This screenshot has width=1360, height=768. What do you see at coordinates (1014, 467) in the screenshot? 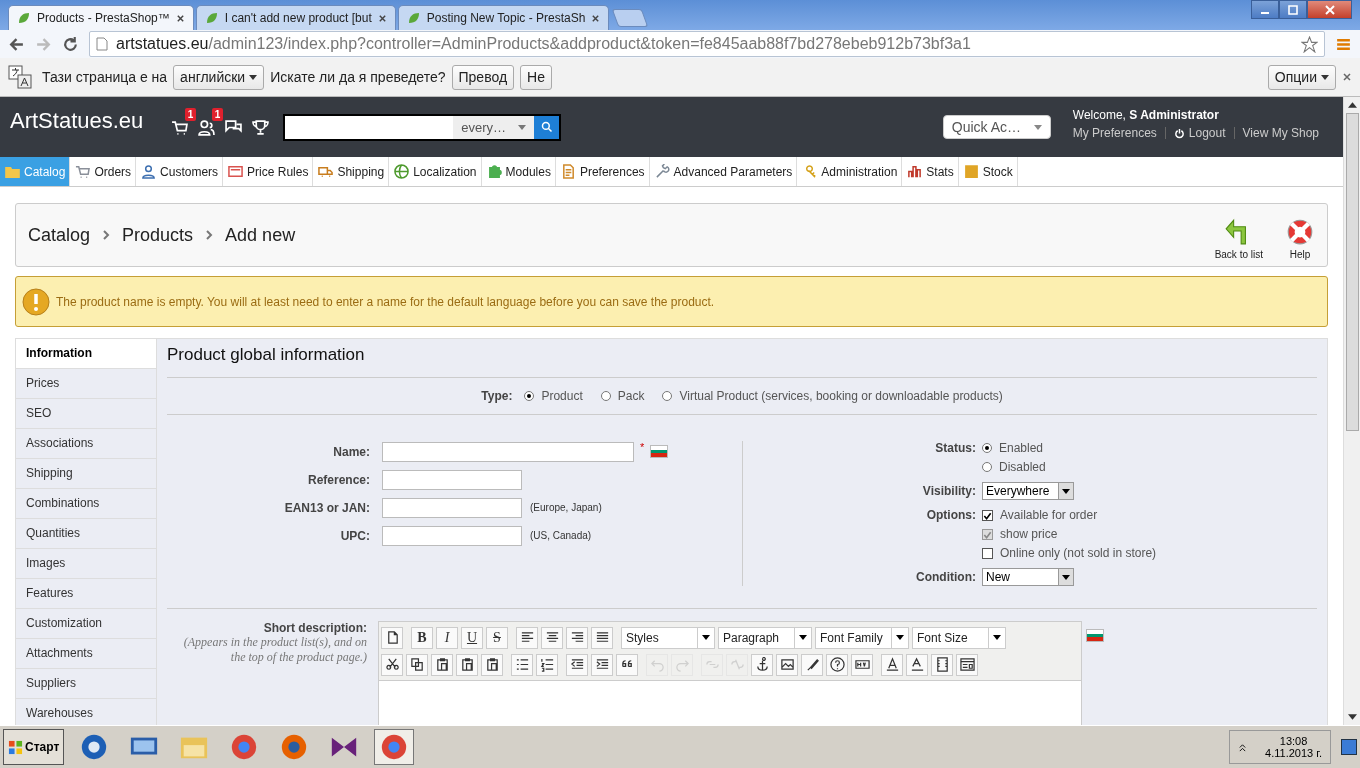
I see `radio-option: Disabled` at bounding box center [1014, 467].